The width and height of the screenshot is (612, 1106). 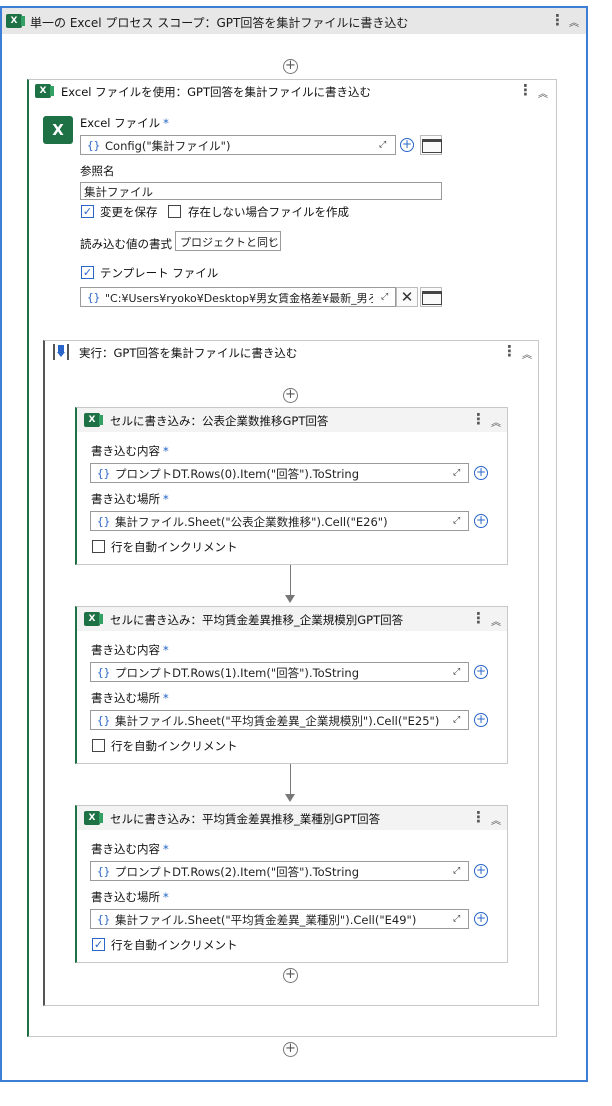 I want to click on read-format-value: プロジェクトと同じ, so click(x=229, y=242).